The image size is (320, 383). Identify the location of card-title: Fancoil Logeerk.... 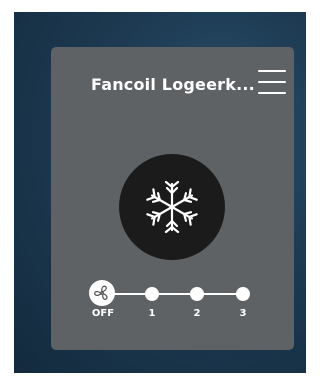
(173, 84).